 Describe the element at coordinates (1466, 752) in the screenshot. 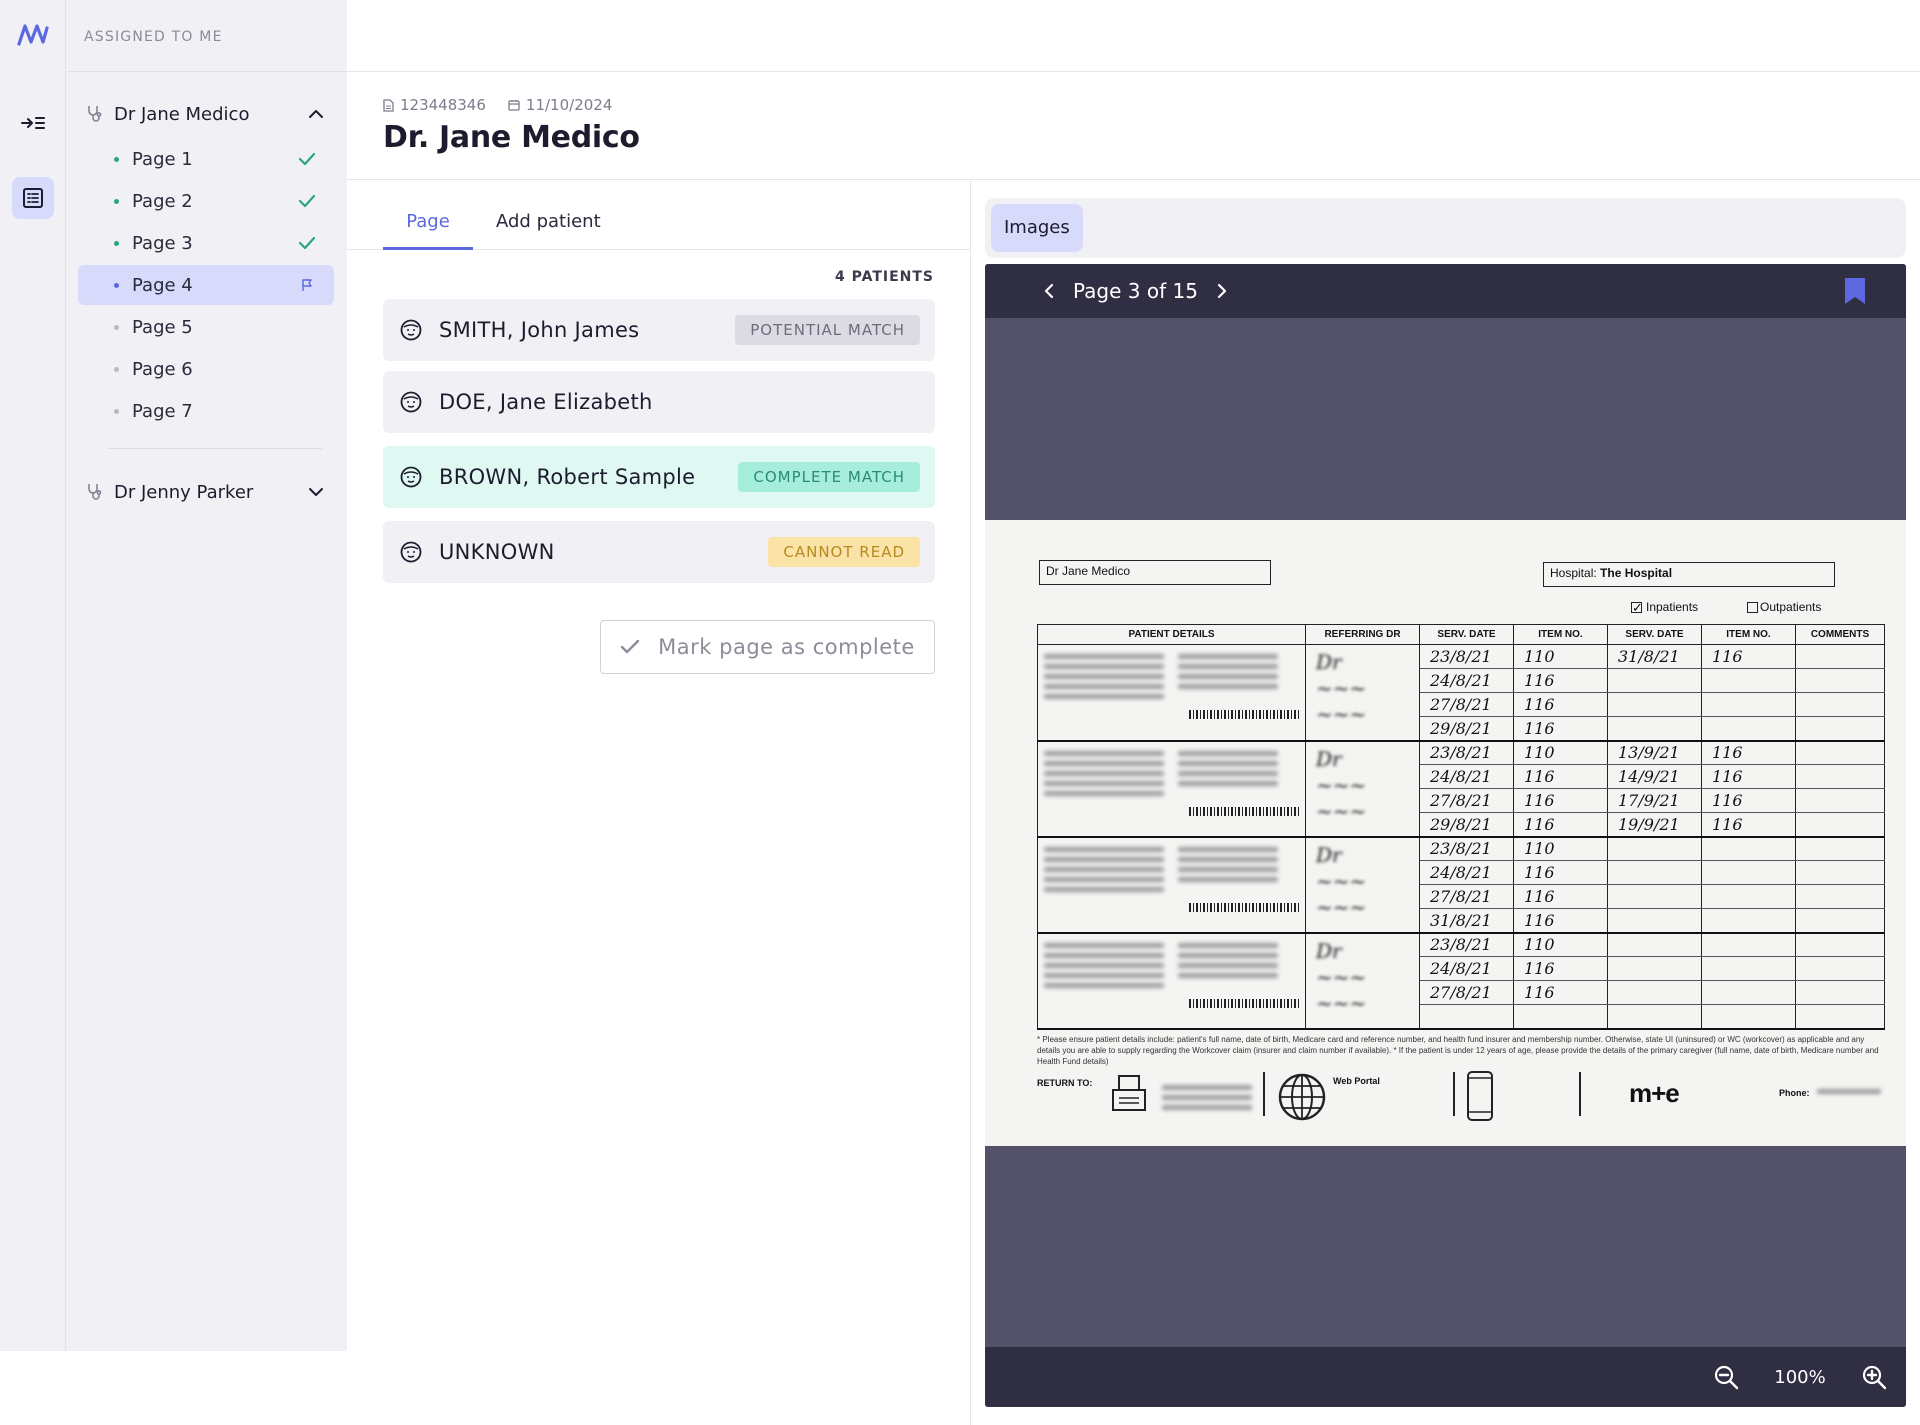

I see `doc-table-cell: 23/8/21` at that location.